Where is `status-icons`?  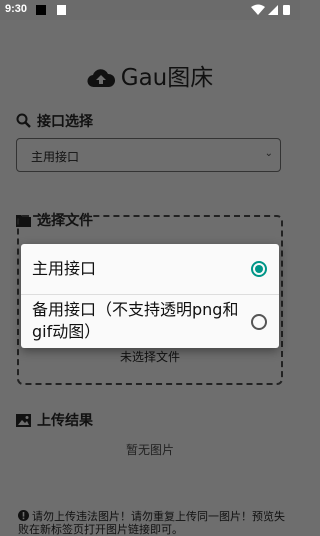 status-icons is located at coordinates (270, 9).